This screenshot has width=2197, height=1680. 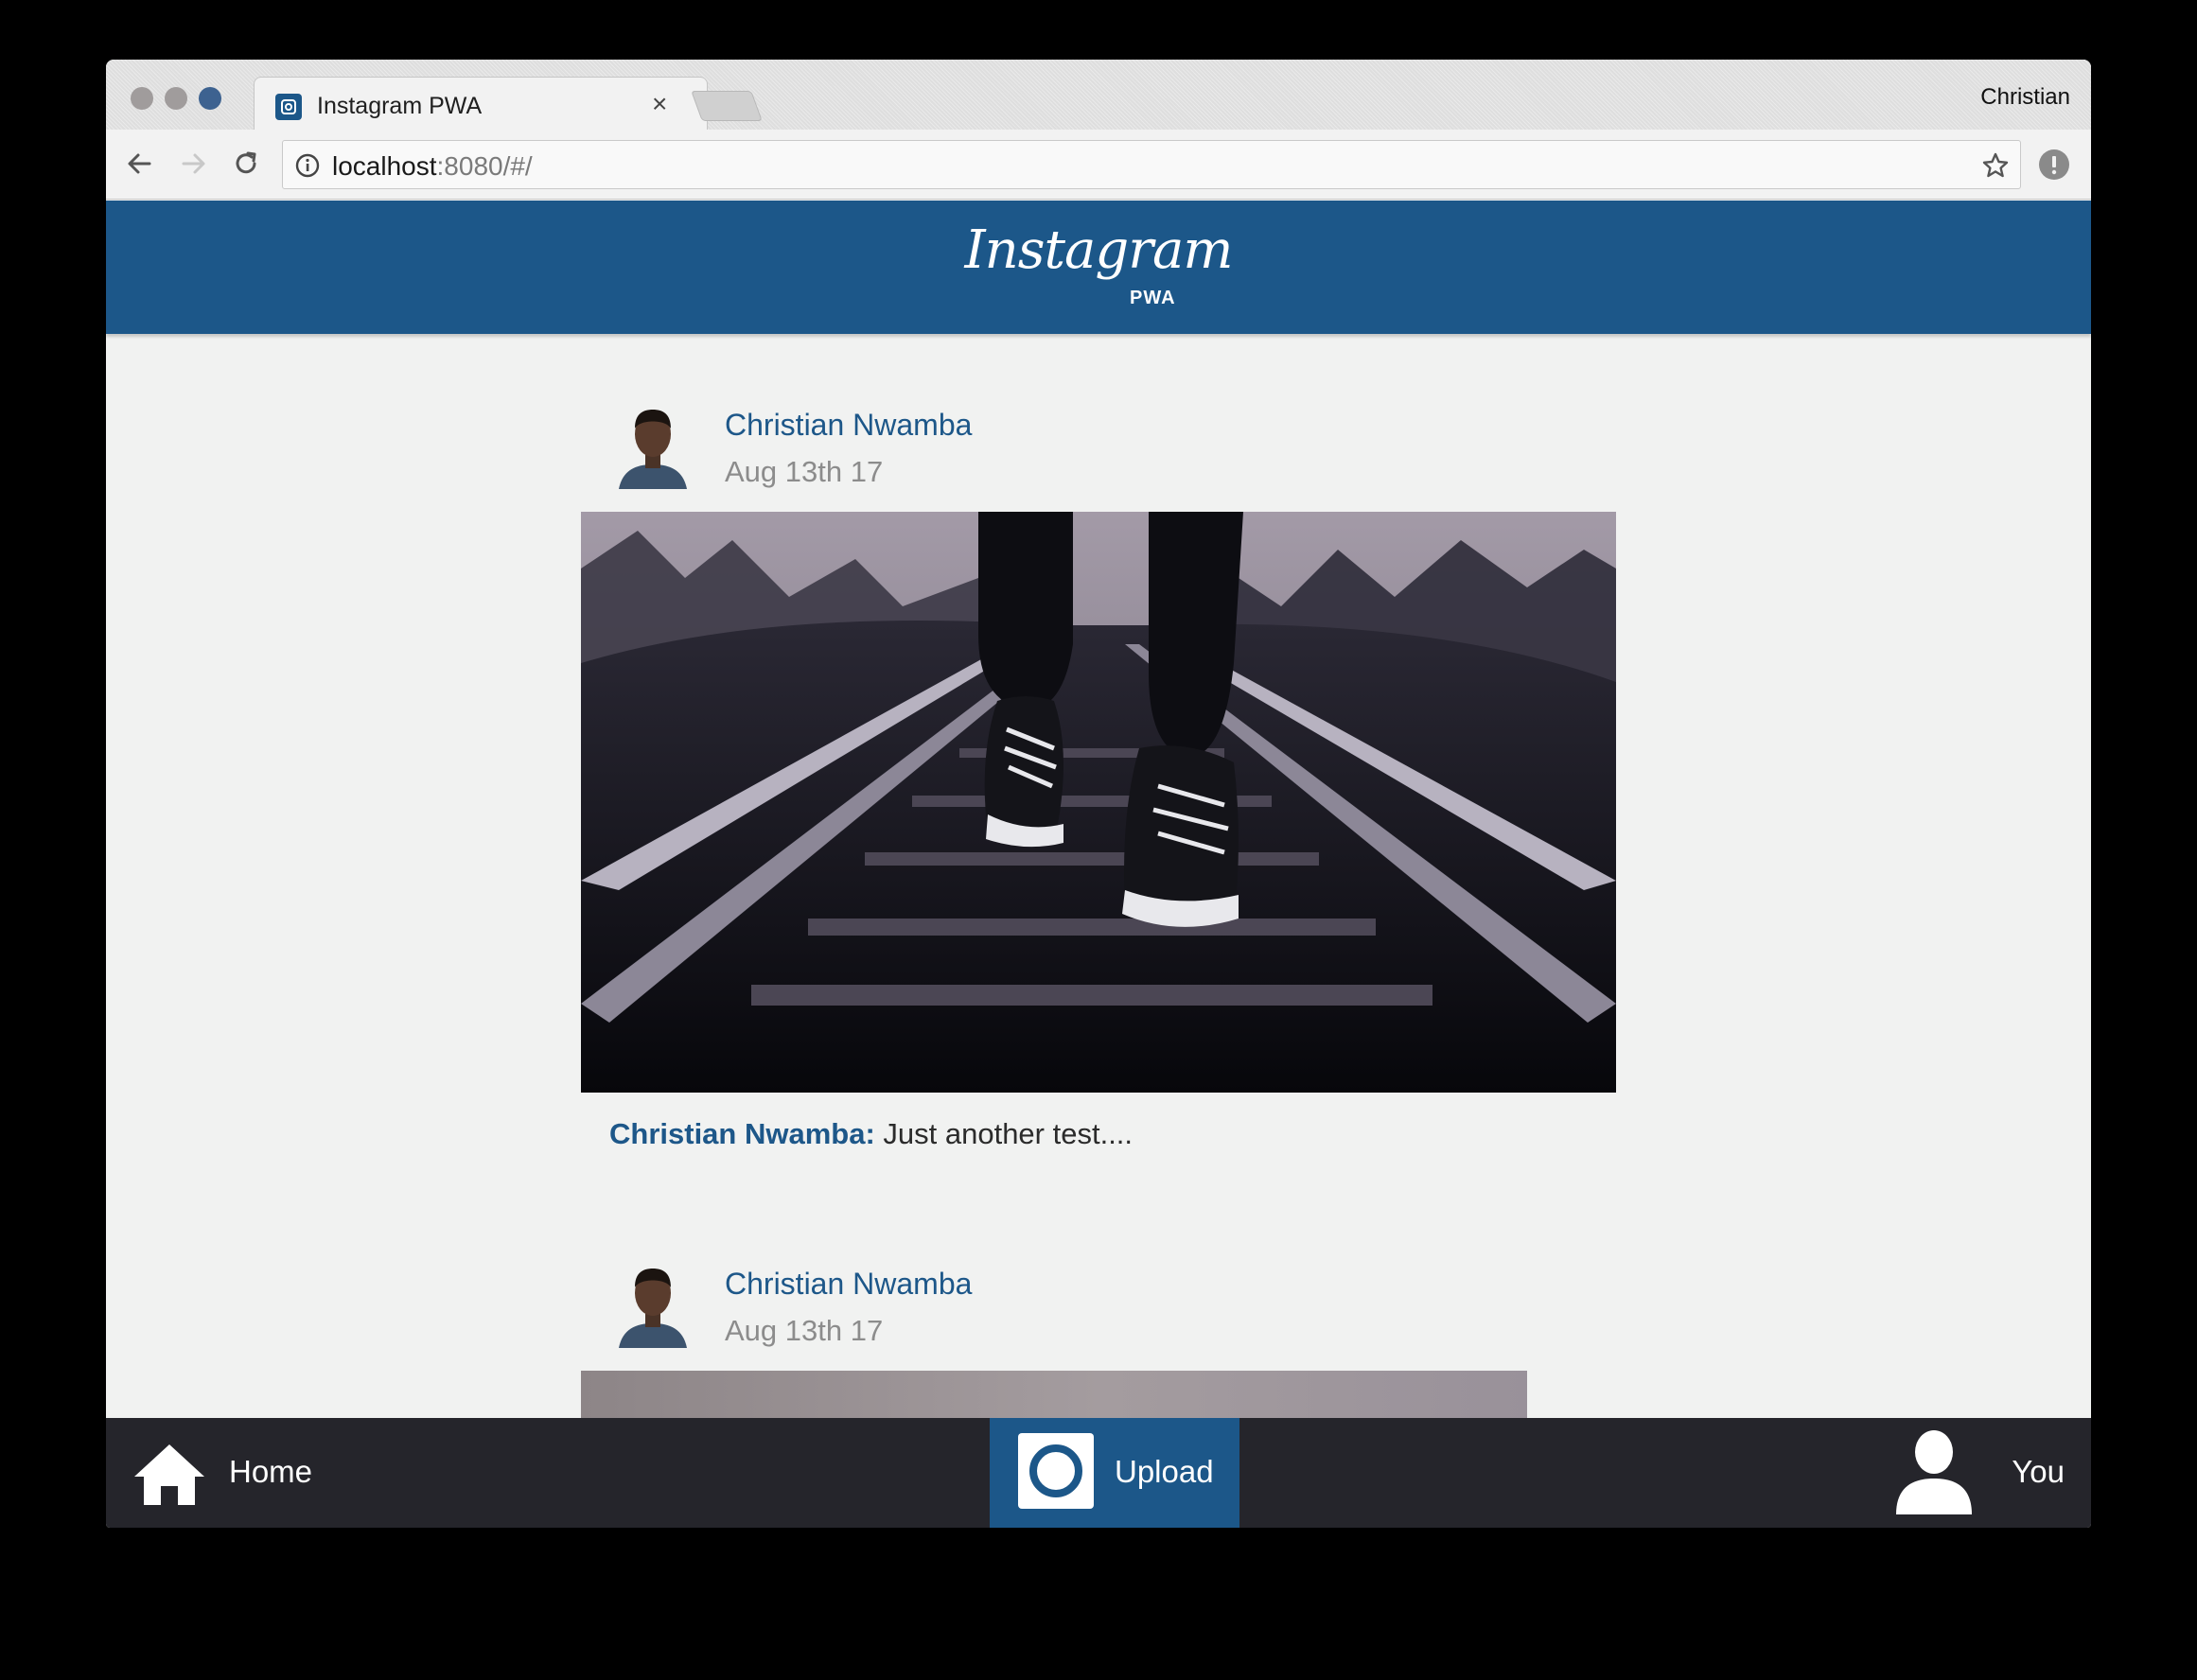 I want to click on url-text: localhost:8080/#/, so click(x=432, y=166).